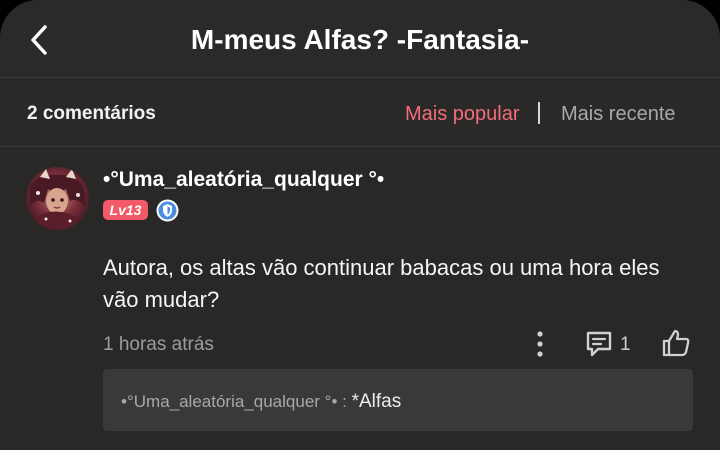  I want to click on more-vertical-icon, so click(540, 344).